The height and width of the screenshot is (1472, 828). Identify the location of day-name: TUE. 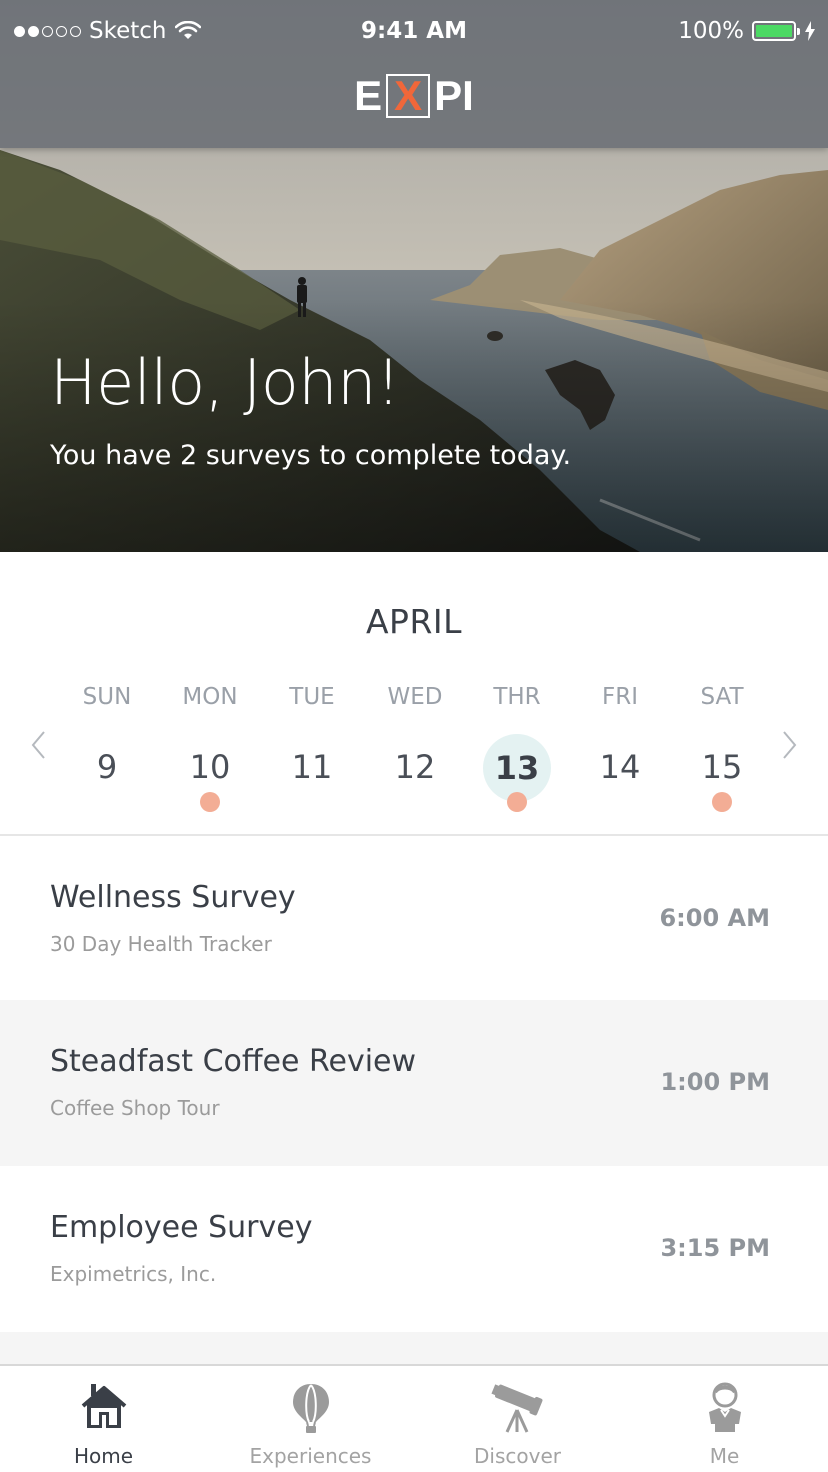
(312, 697).